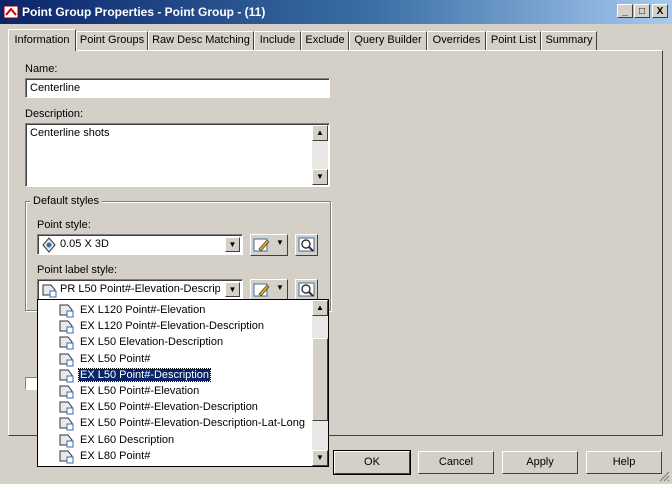  What do you see at coordinates (320, 379) in the screenshot?
I see `scroll-thumb` at bounding box center [320, 379].